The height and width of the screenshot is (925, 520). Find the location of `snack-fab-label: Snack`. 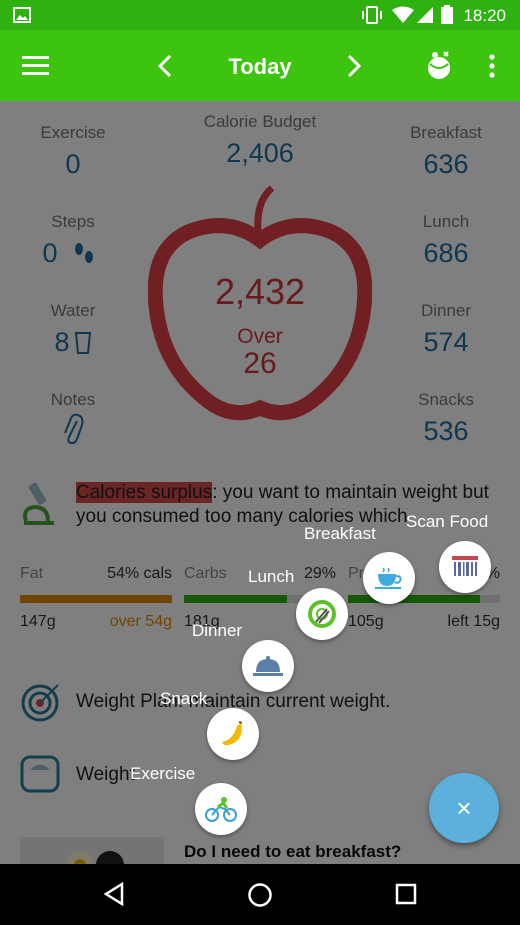

snack-fab-label: Snack is located at coordinates (184, 698).